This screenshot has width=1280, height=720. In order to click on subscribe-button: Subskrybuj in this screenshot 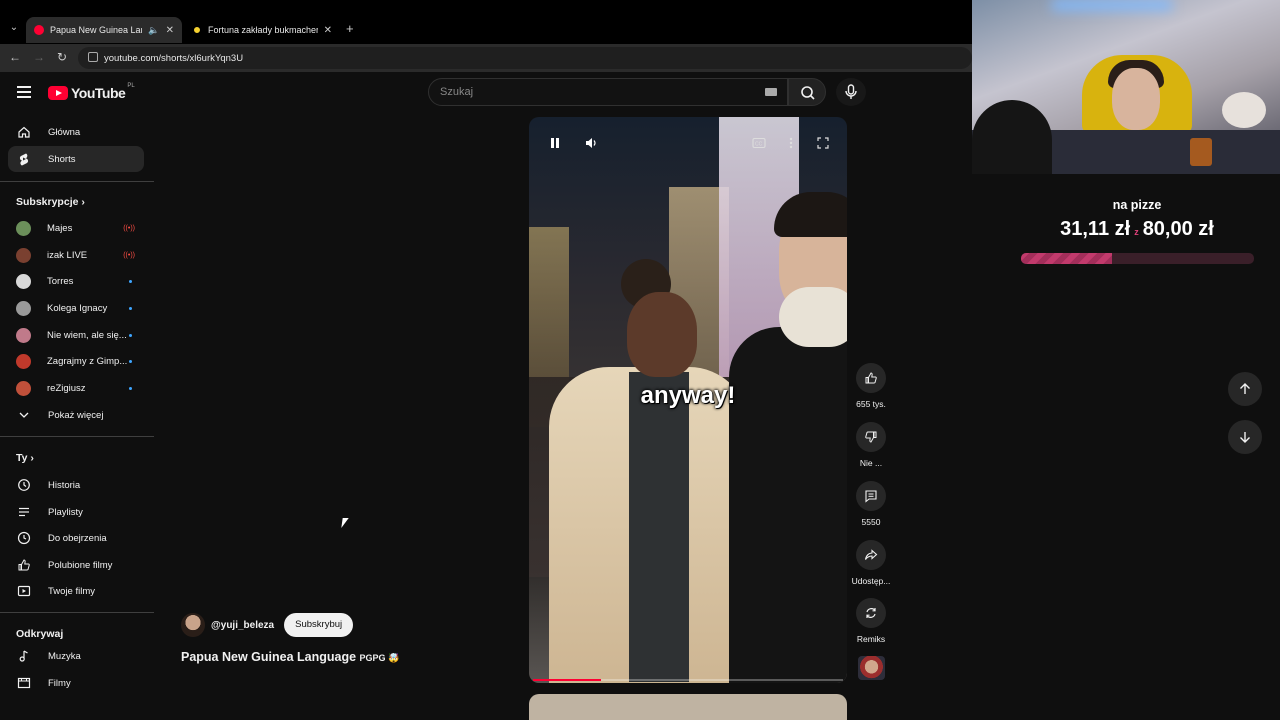, I will do `click(319, 625)`.